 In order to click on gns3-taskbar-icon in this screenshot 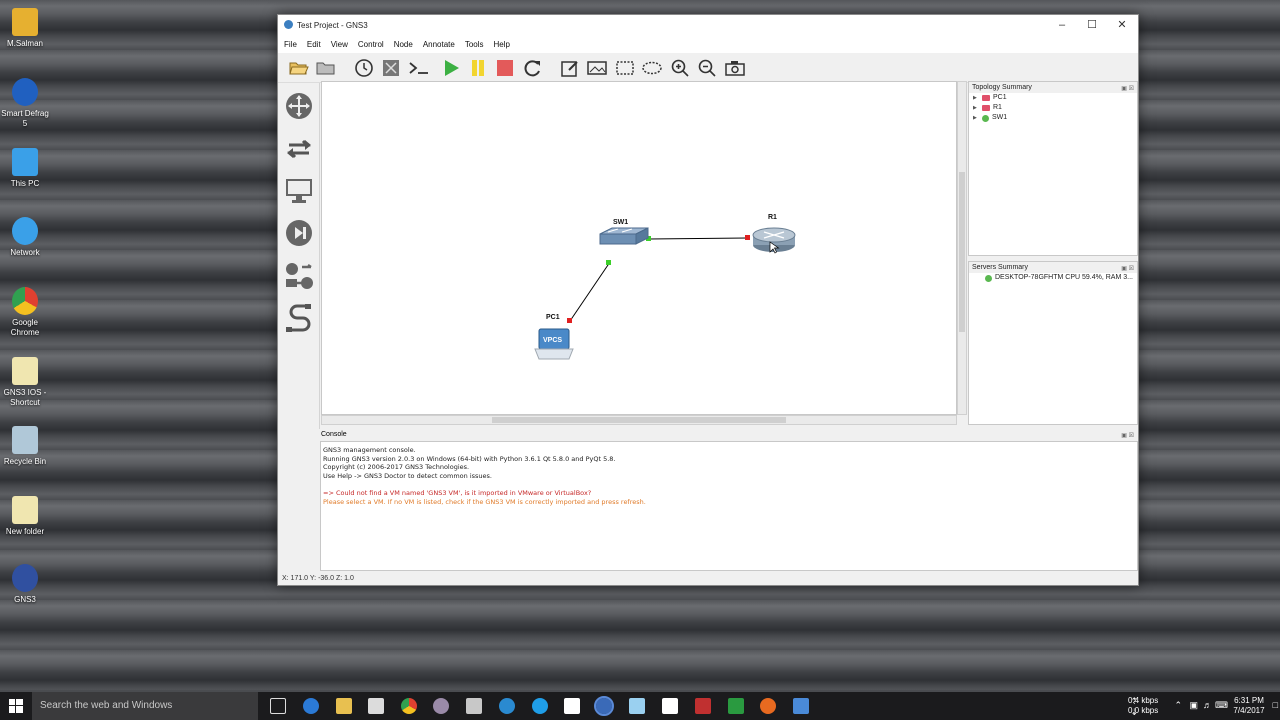, I will do `click(604, 706)`.